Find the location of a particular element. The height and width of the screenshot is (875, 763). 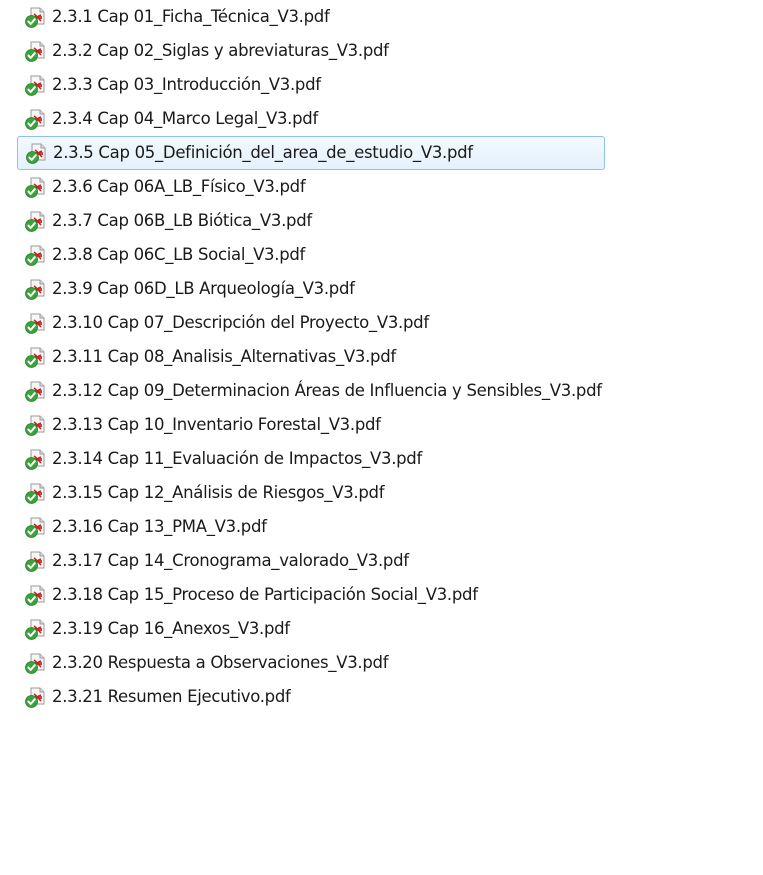

file-item: 2.3.7 Cap 06B_LB Biótica_V3.pdf is located at coordinates (381, 221).